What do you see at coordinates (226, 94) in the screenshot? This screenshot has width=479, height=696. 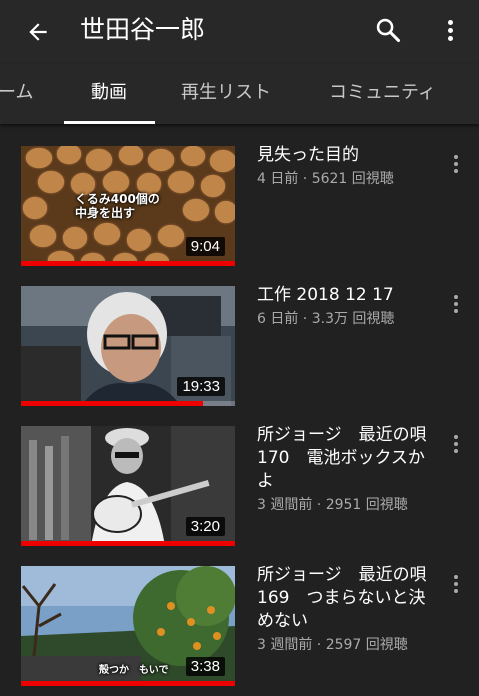 I see `tab-playlists: 再生リスト` at bounding box center [226, 94].